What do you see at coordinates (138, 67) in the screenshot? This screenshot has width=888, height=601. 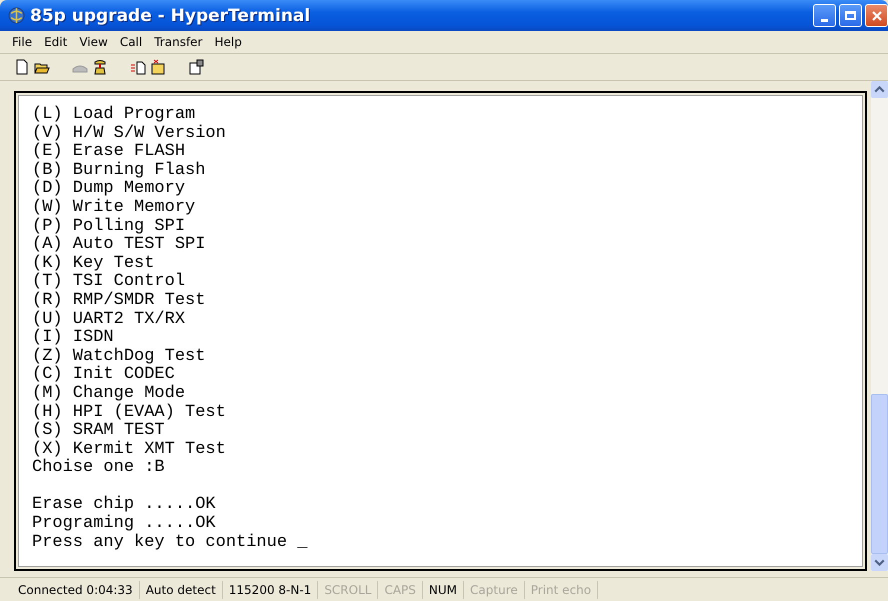 I see `send-file-icon` at bounding box center [138, 67].